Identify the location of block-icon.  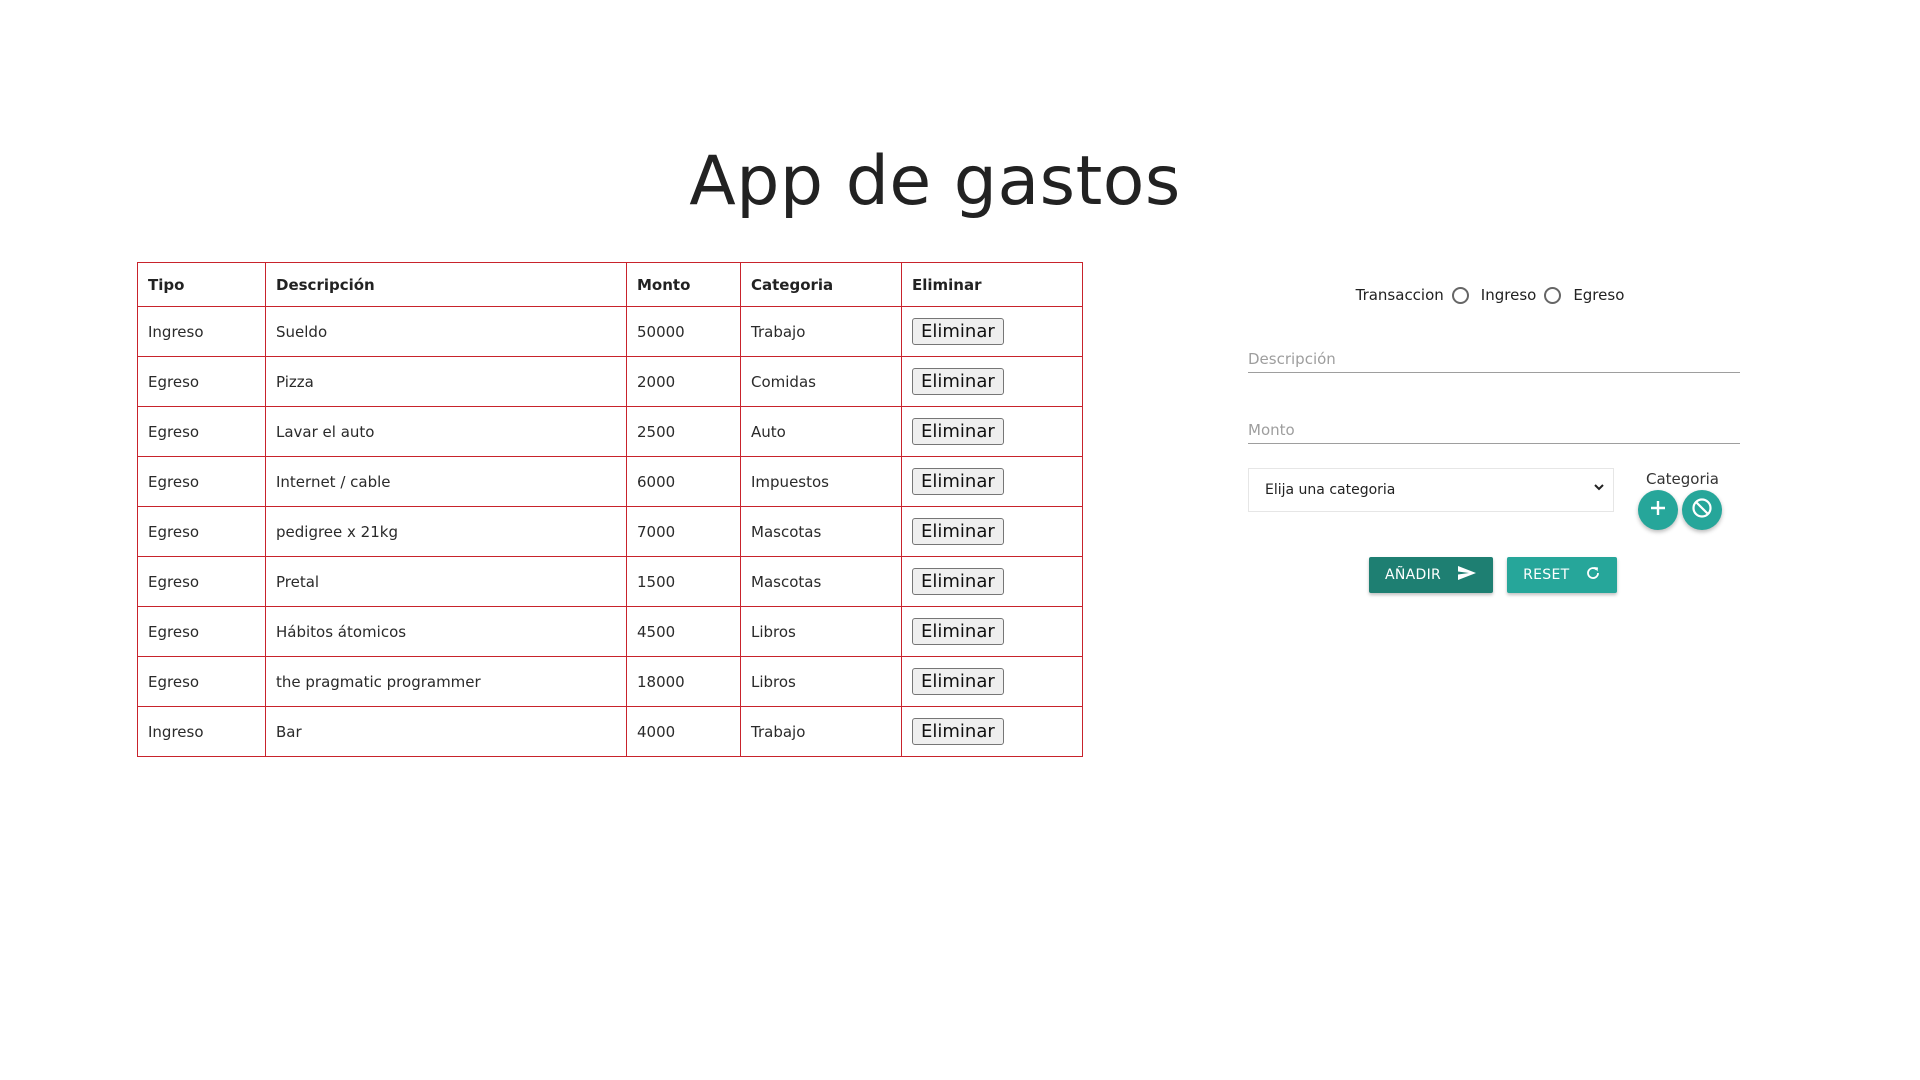
(1702, 510).